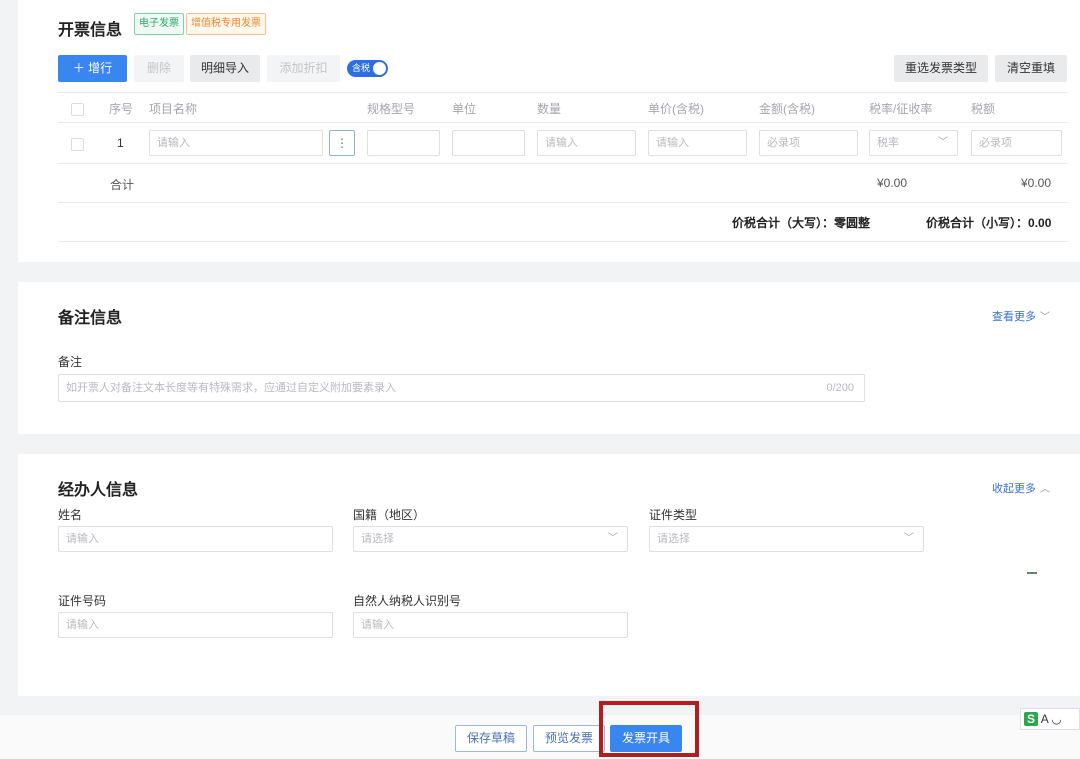 This screenshot has height=759, width=1080. What do you see at coordinates (586, 143) in the screenshot?
I see `quantity-input: 请输入` at bounding box center [586, 143].